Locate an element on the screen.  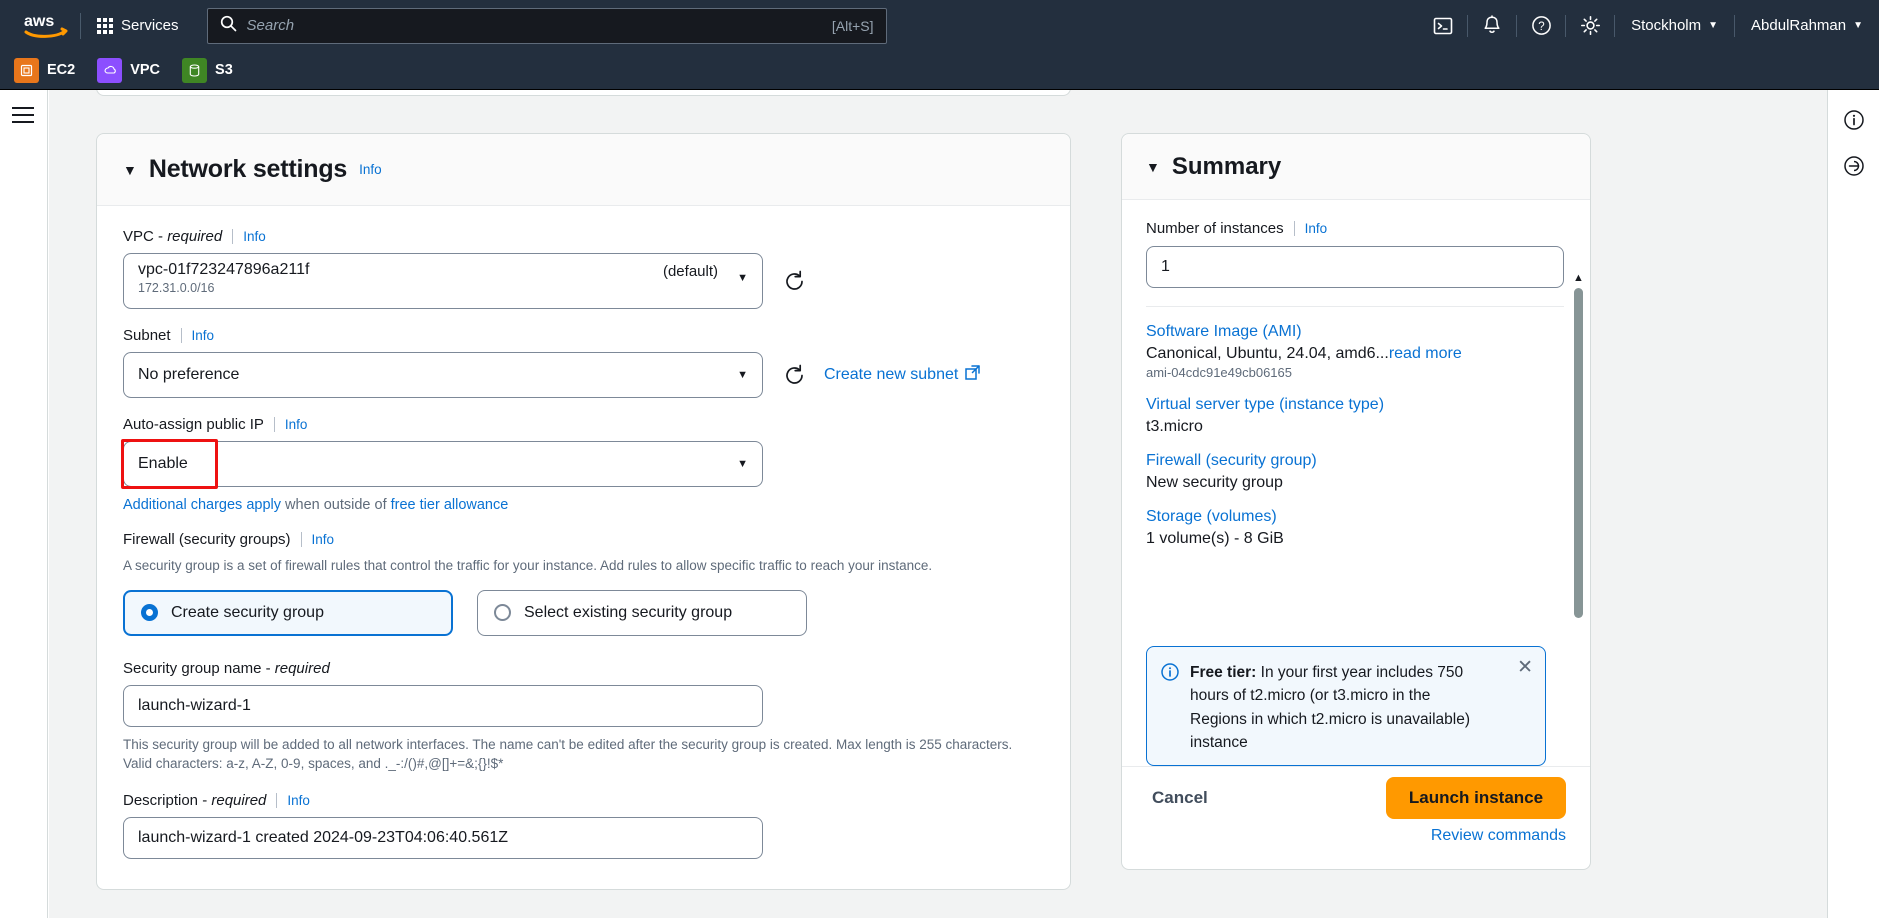
search-icon is located at coordinates (228, 26).